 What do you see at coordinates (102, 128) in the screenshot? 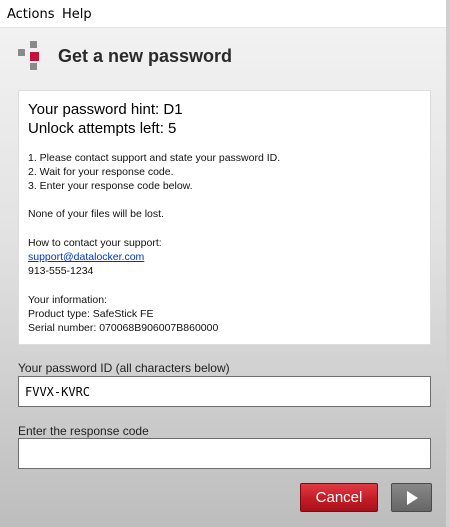
I see `unlock-attempts: Unlock attempts left: 5` at bounding box center [102, 128].